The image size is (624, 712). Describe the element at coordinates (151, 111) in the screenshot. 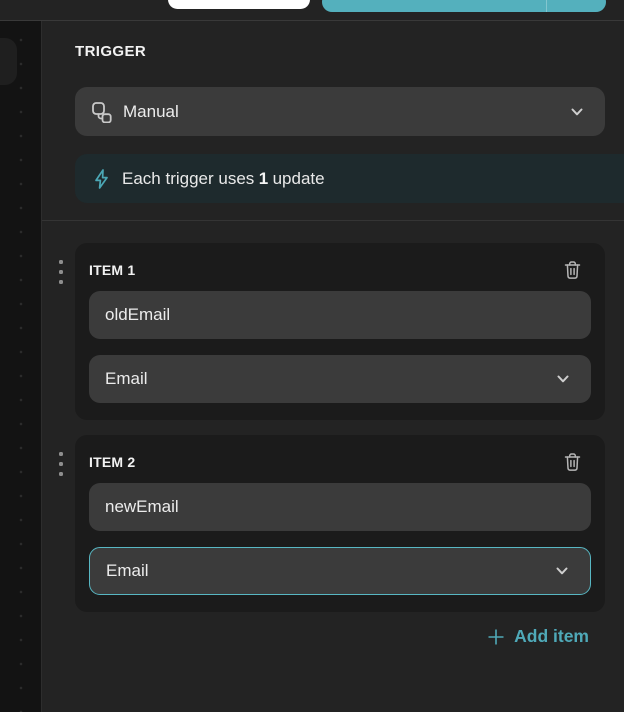

I see `trigger-type-value: Manual` at that location.